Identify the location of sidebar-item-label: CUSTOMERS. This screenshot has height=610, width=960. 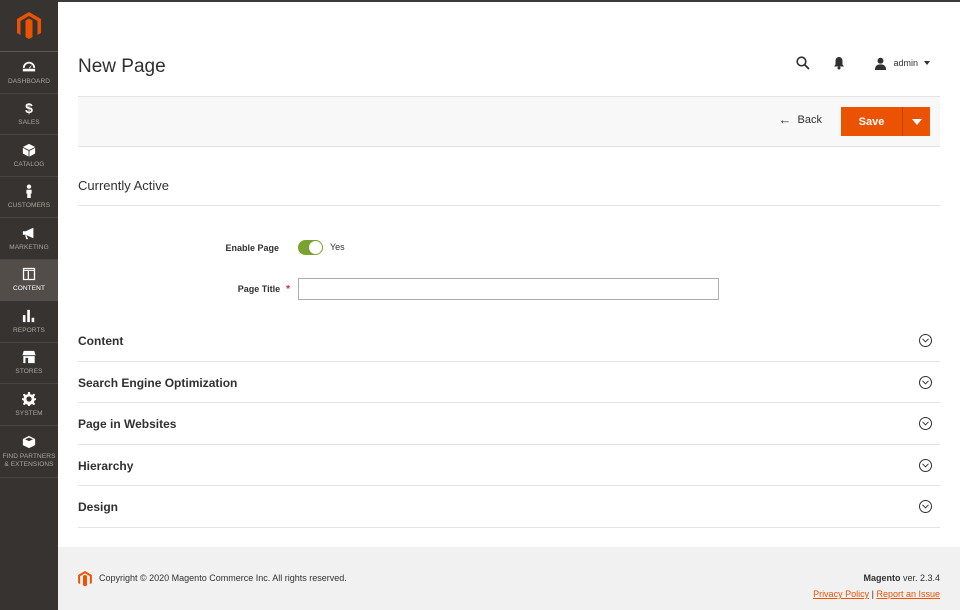
(29, 206).